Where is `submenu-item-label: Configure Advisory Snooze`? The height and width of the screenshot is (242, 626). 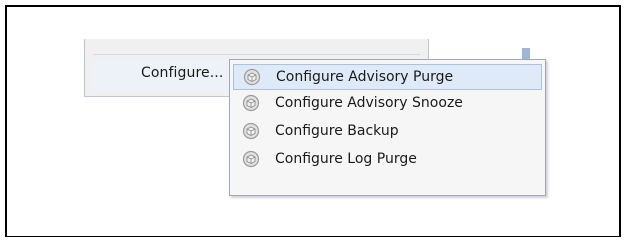
submenu-item-label: Configure Advisory Snooze is located at coordinates (369, 103).